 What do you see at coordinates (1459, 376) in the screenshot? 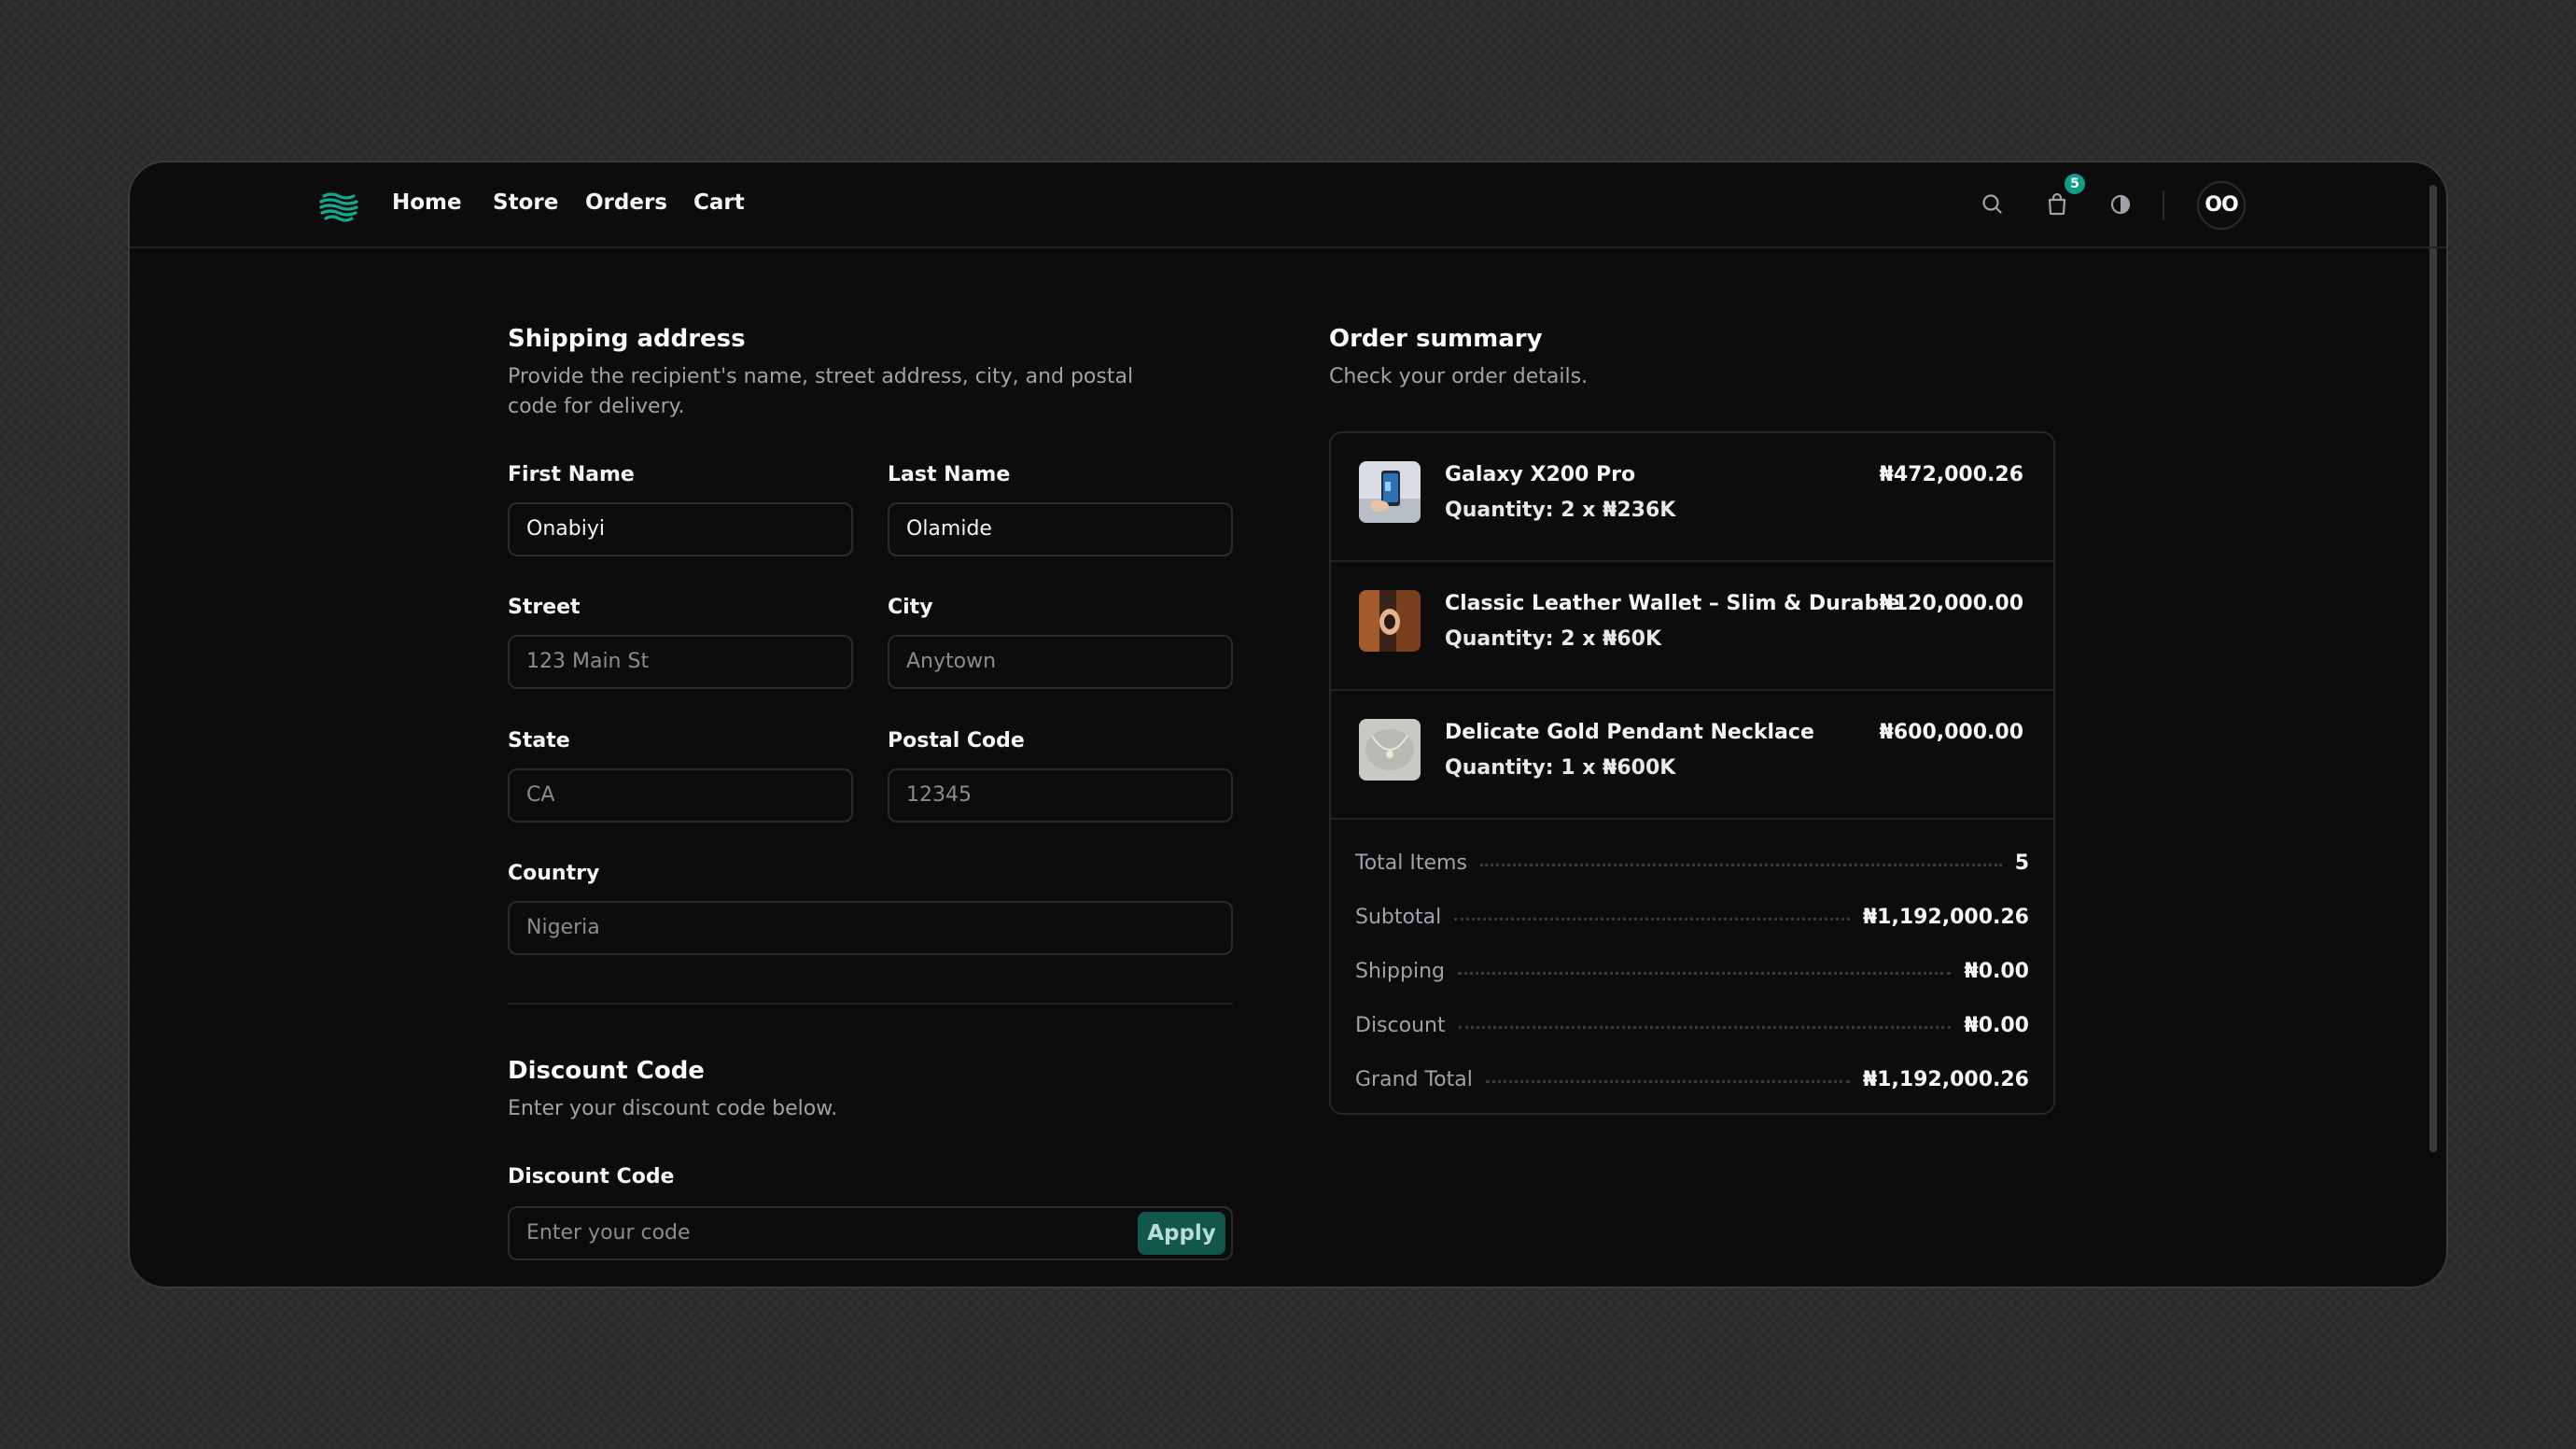
I see `summary-description: Check your order details.` at bounding box center [1459, 376].